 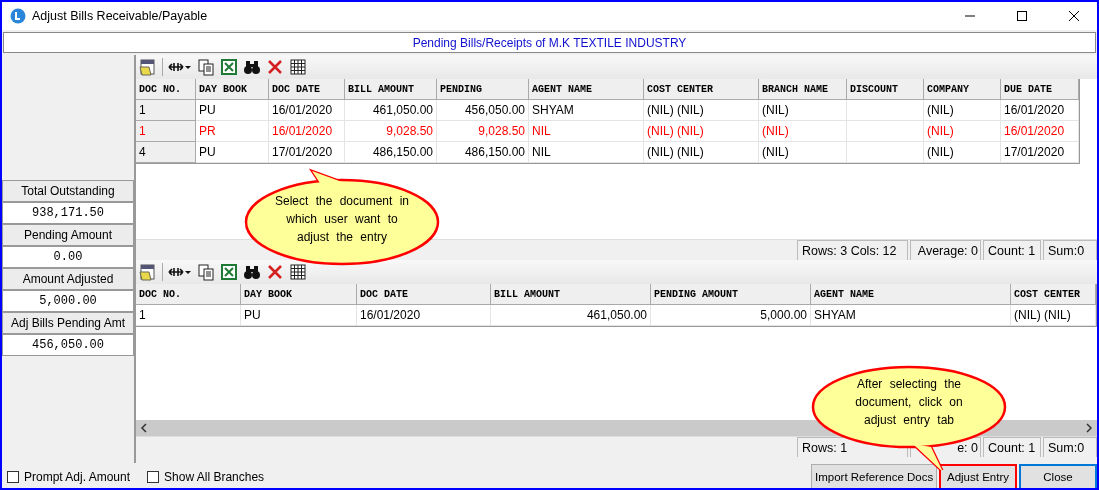 I want to click on column-header: DUE DATE, so click(x=1040, y=89).